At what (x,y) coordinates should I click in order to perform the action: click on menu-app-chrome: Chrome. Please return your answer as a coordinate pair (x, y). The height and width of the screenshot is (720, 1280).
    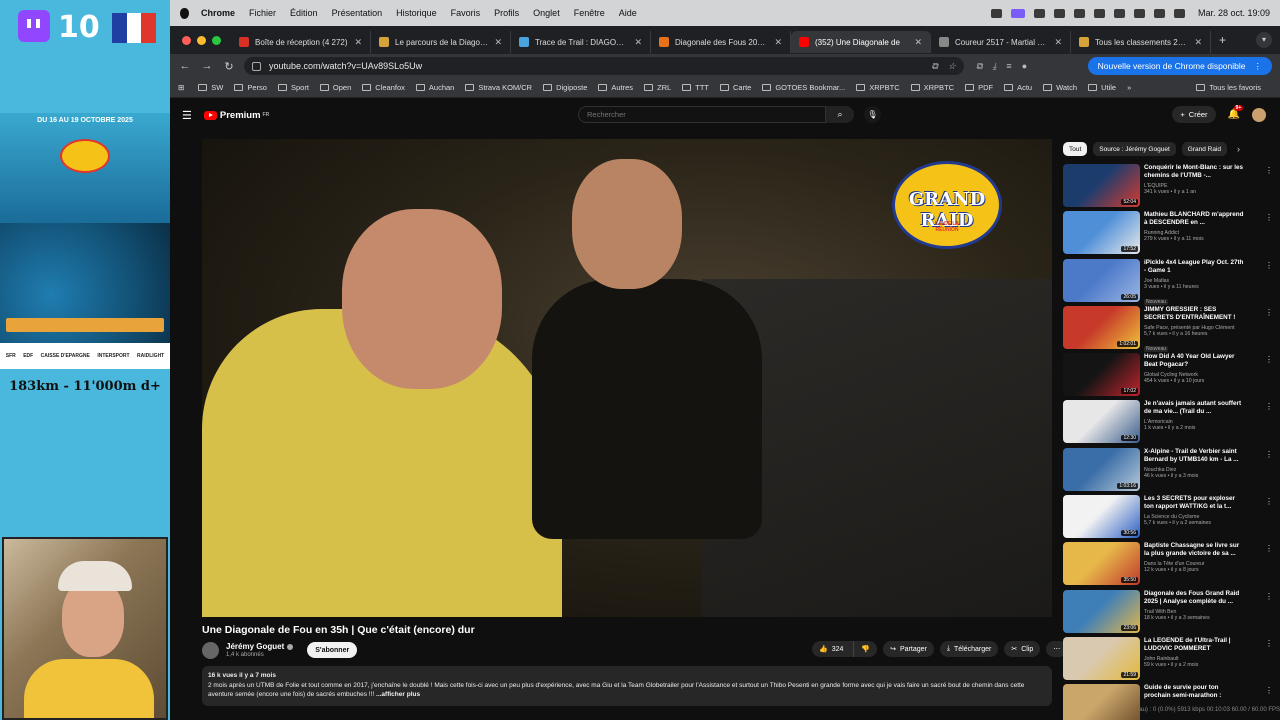
    Looking at the image, I should click on (218, 13).